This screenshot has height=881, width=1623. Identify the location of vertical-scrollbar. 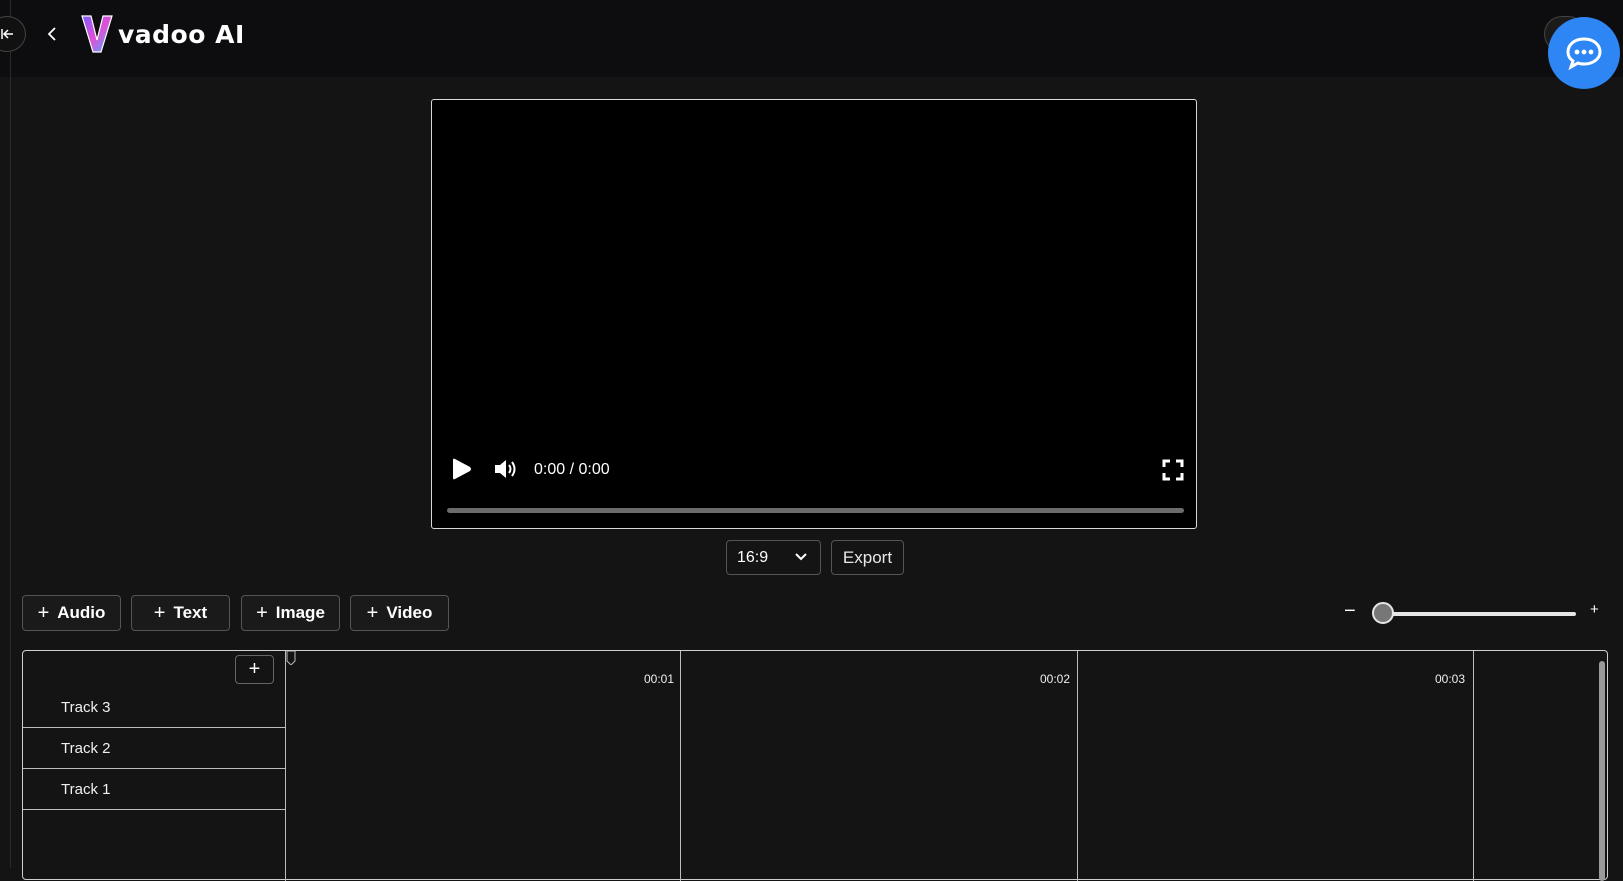
(1602, 771).